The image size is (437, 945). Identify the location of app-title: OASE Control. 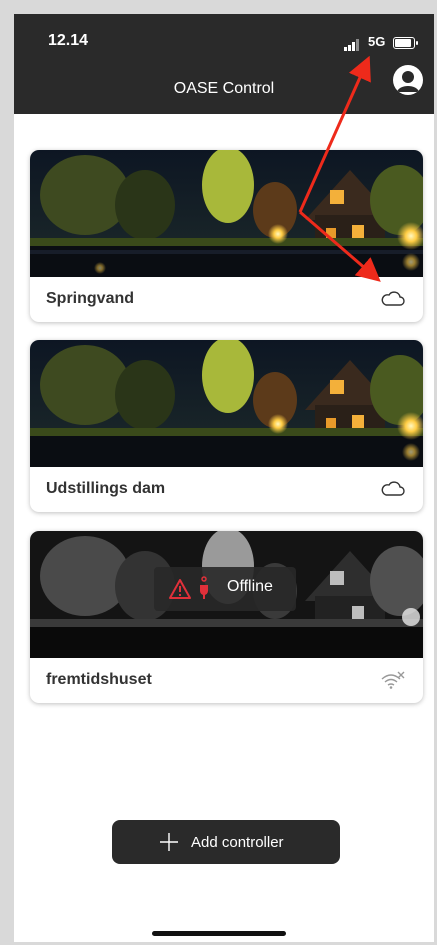
(224, 88).